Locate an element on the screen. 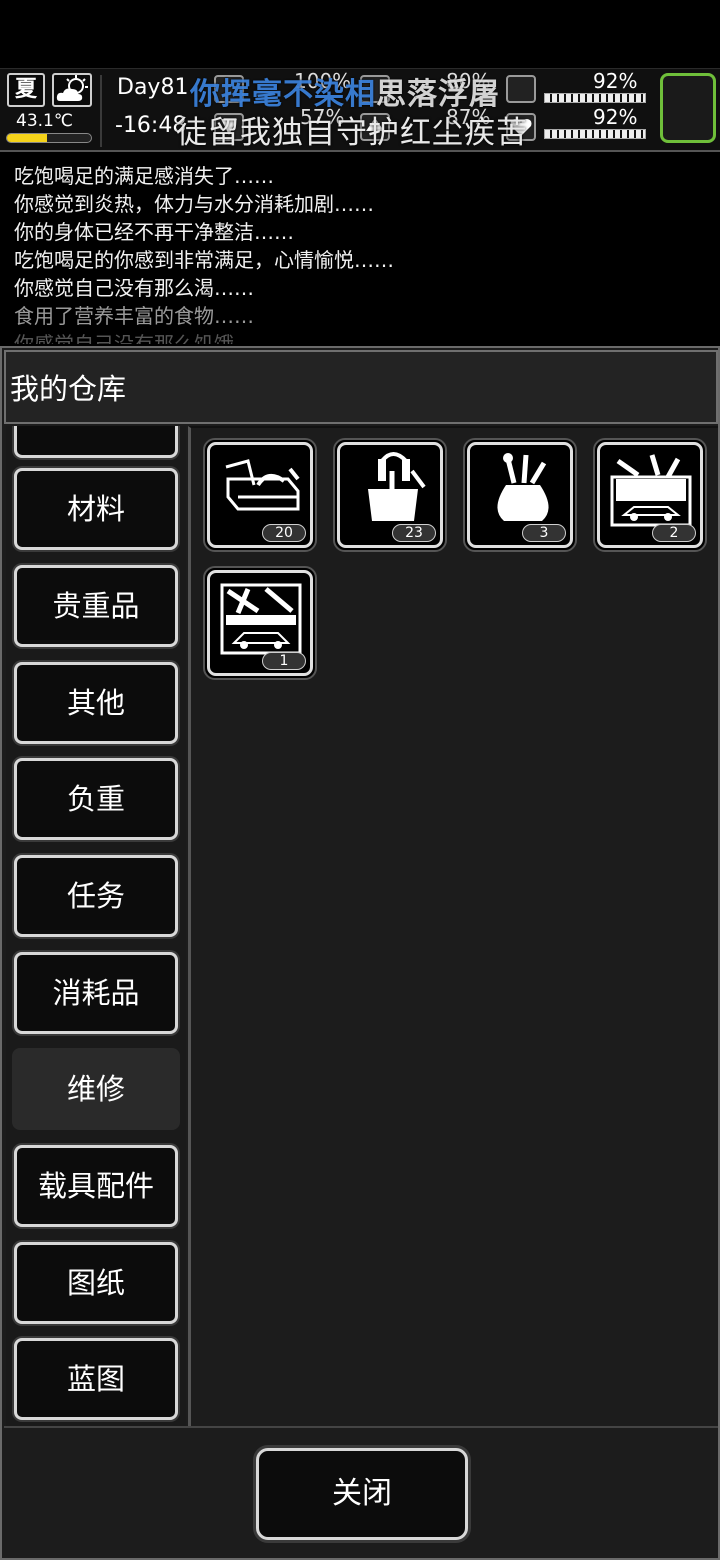 This screenshot has width=720, height=1560. category-blueprints: 蓝图 is located at coordinates (96, 1379).